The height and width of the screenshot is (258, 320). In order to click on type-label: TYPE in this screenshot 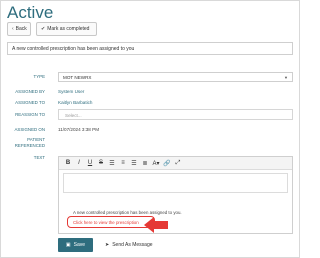, I will do `click(39, 76)`.